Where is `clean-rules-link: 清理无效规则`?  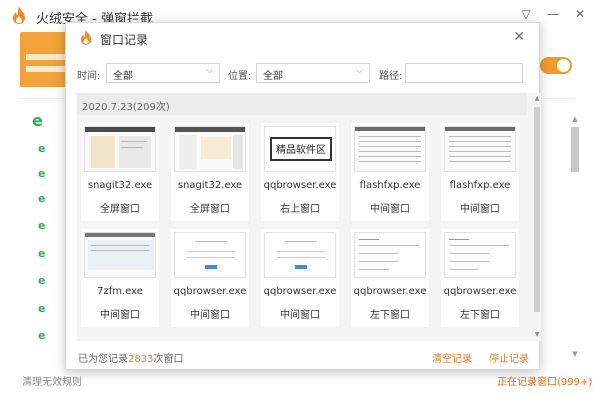 clean-rules-link: 清理无效规则 is located at coordinates (52, 380).